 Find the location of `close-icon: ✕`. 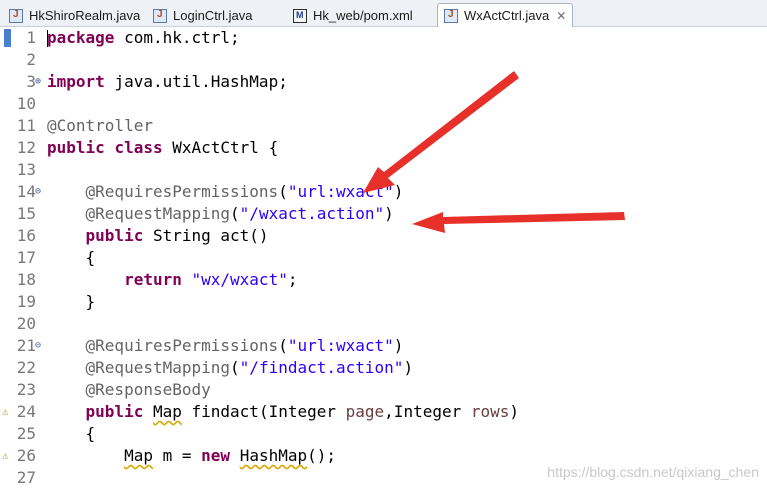

close-icon: ✕ is located at coordinates (561, 16).